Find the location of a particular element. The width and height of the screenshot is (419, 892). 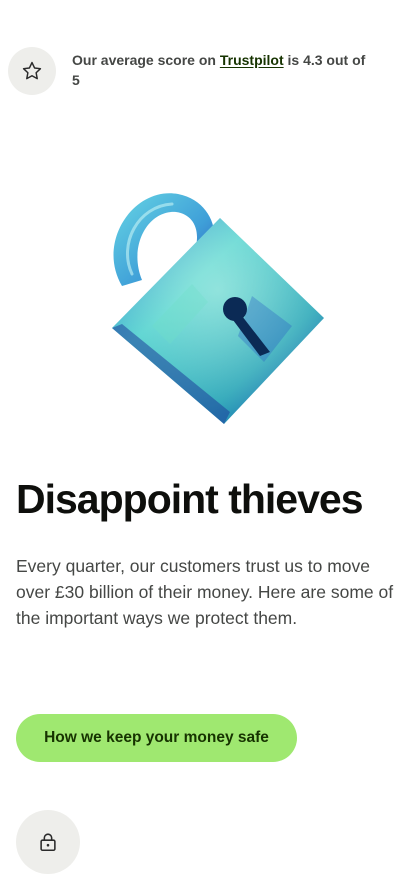

lock-icon-badge is located at coordinates (48, 842).